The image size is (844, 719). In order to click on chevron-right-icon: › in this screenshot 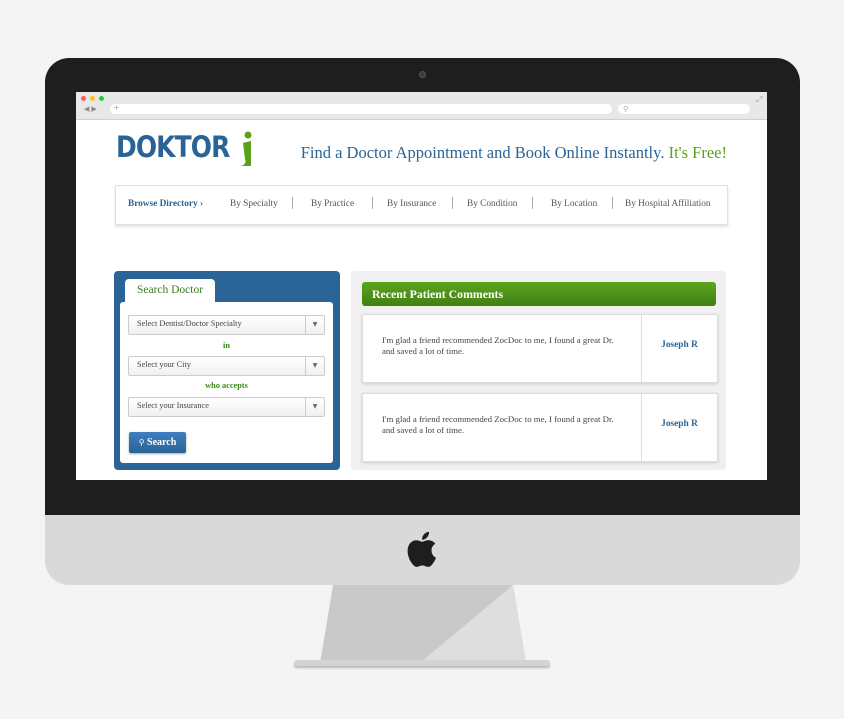, I will do `click(201, 204)`.